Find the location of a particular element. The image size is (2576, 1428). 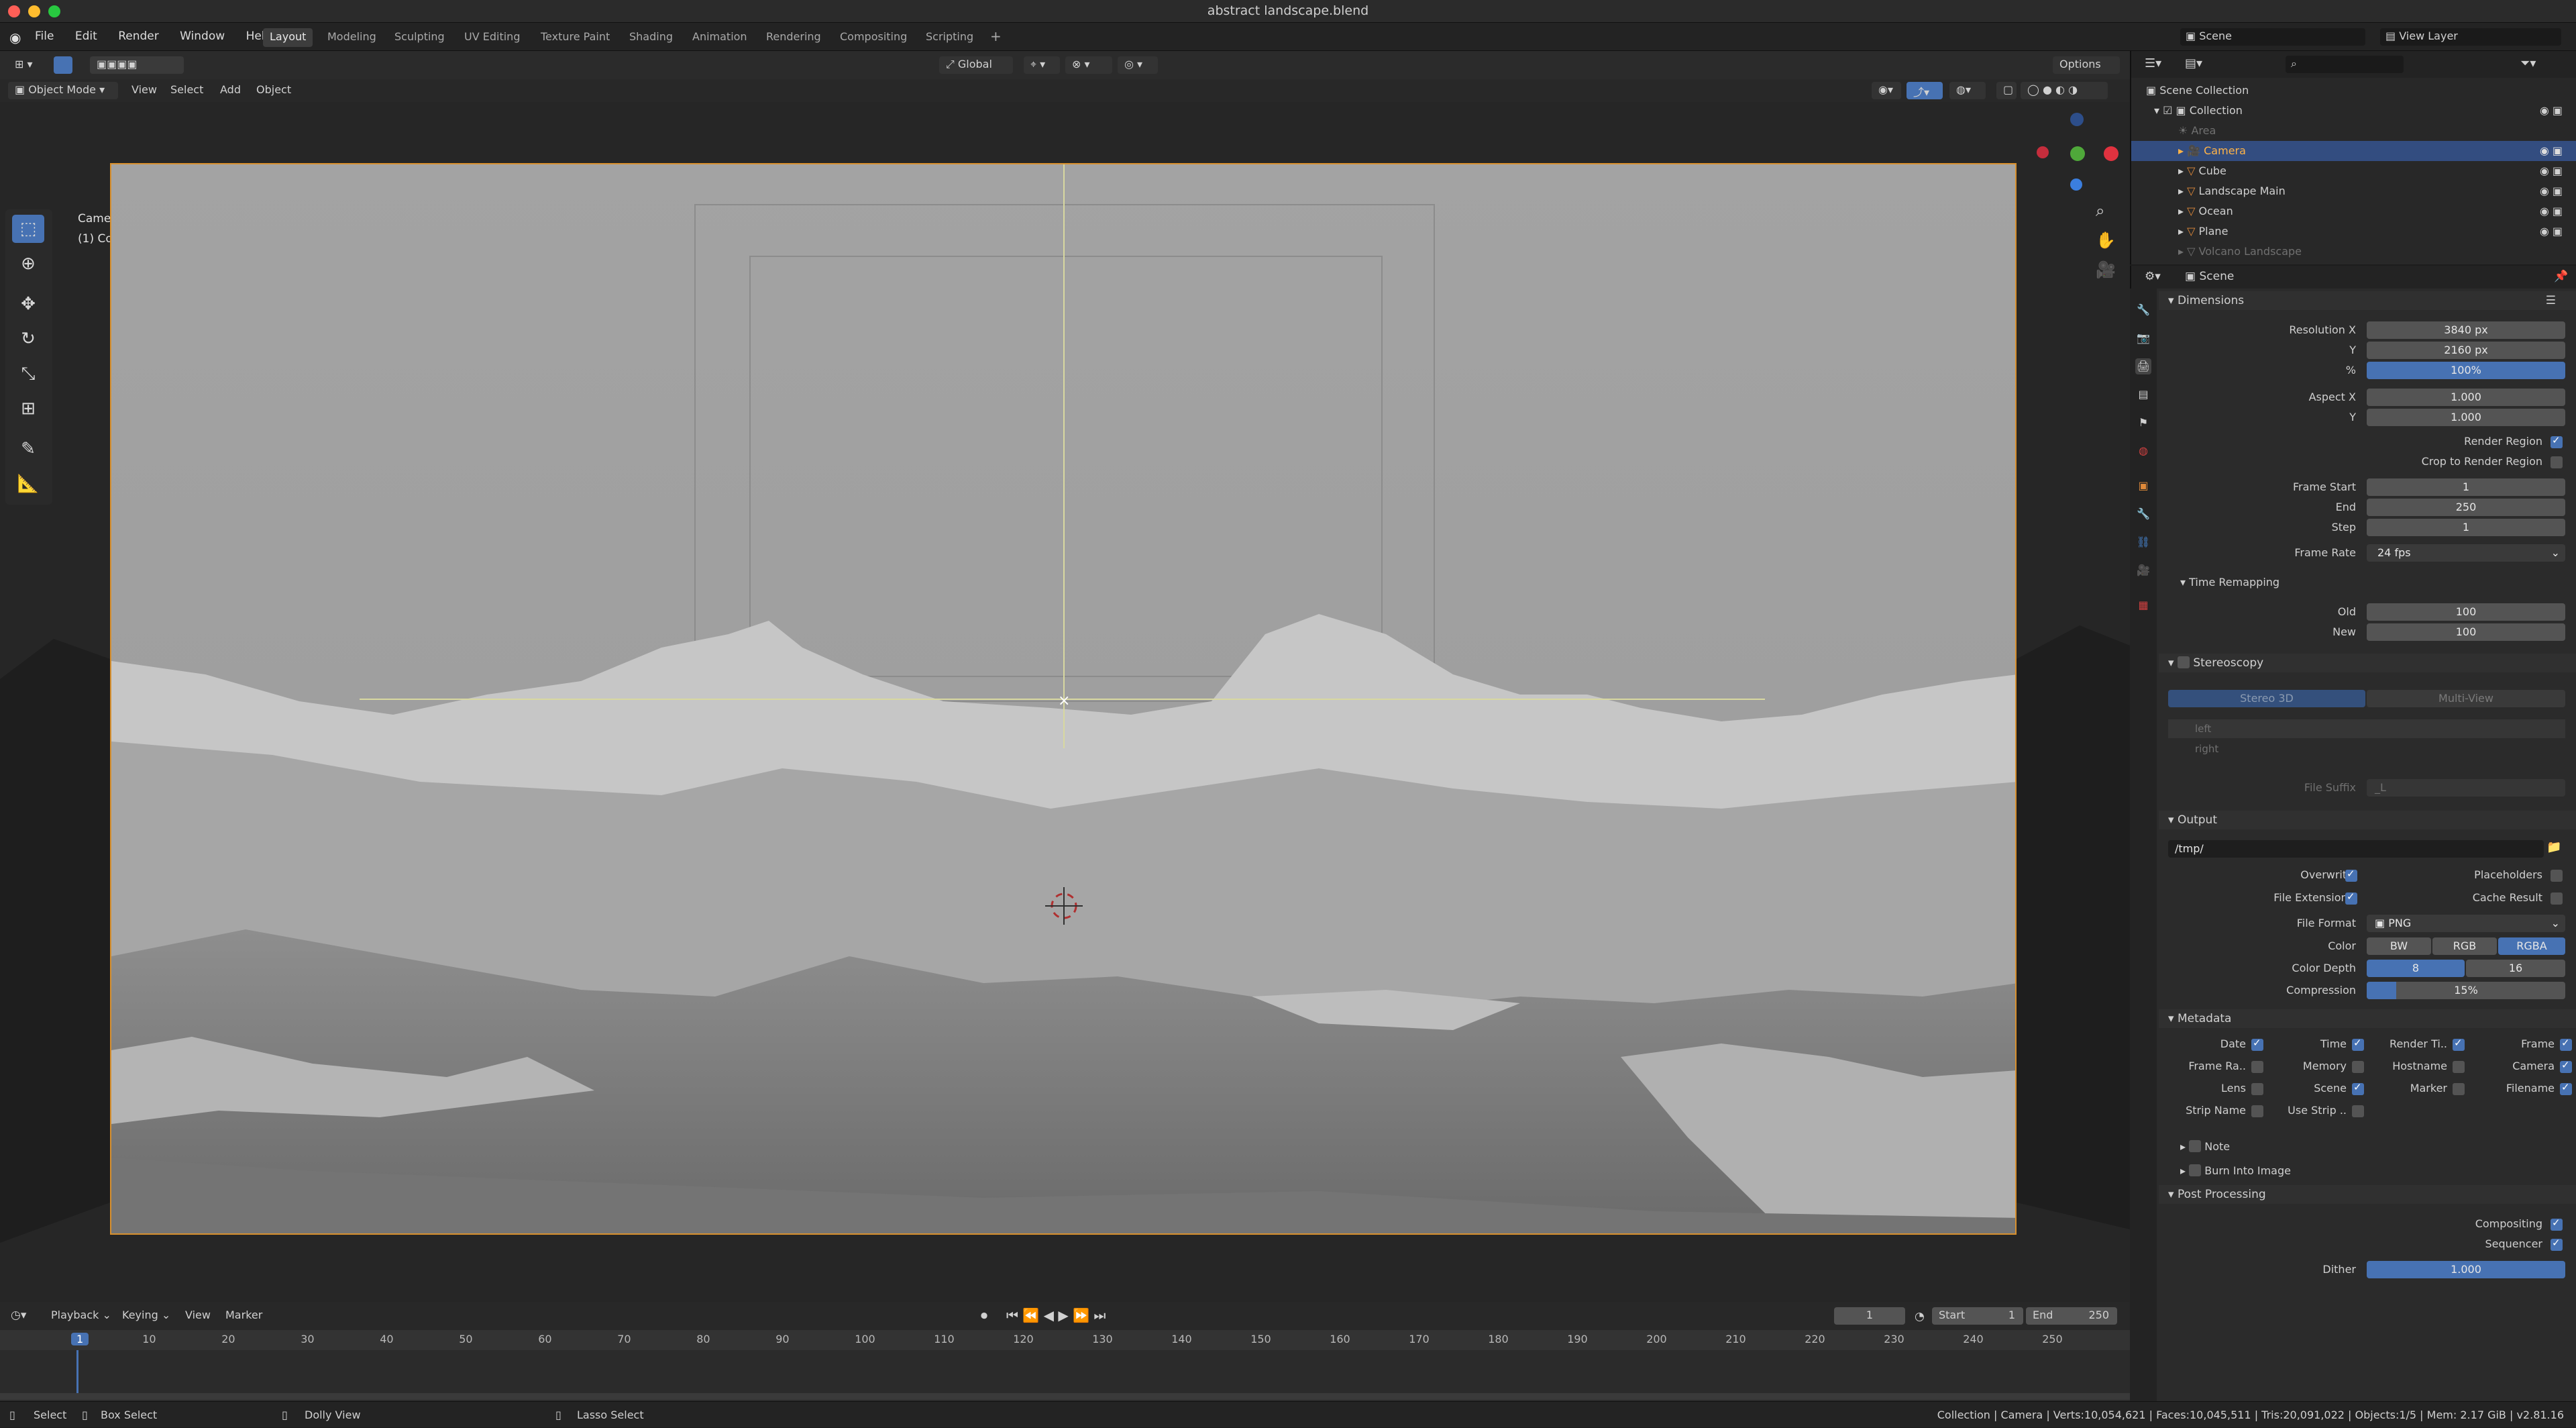

compositing-checkbox is located at coordinates (2557, 1224).